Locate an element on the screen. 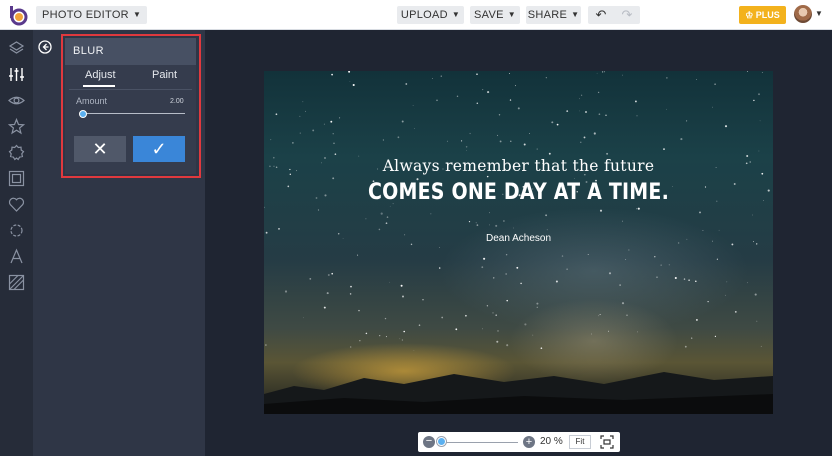 Image resolution: width=832 pixels, height=456 pixels. frame-icon is located at coordinates (16, 178).